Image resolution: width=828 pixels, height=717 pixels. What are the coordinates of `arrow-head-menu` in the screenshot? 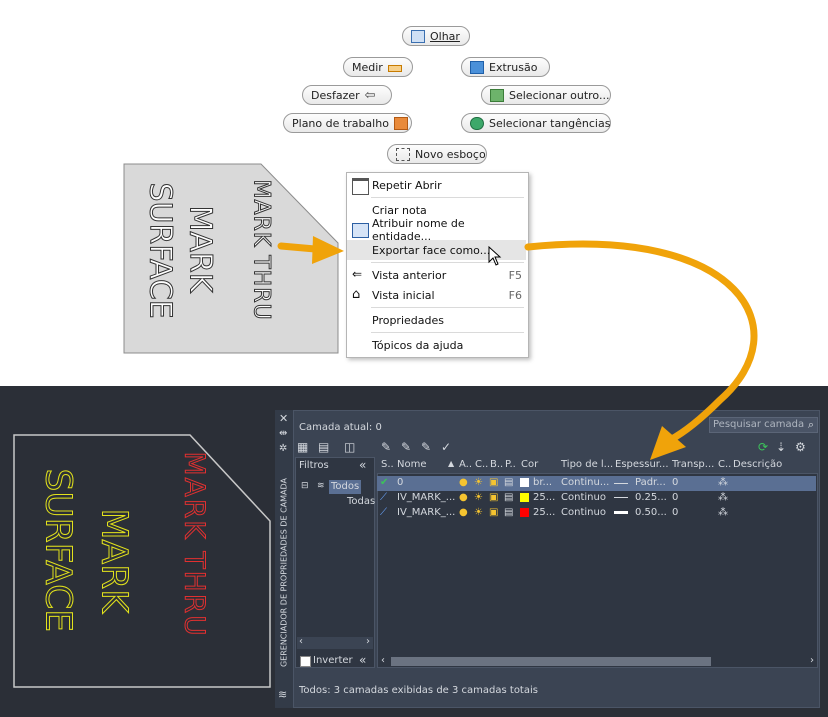 It's located at (328, 250).